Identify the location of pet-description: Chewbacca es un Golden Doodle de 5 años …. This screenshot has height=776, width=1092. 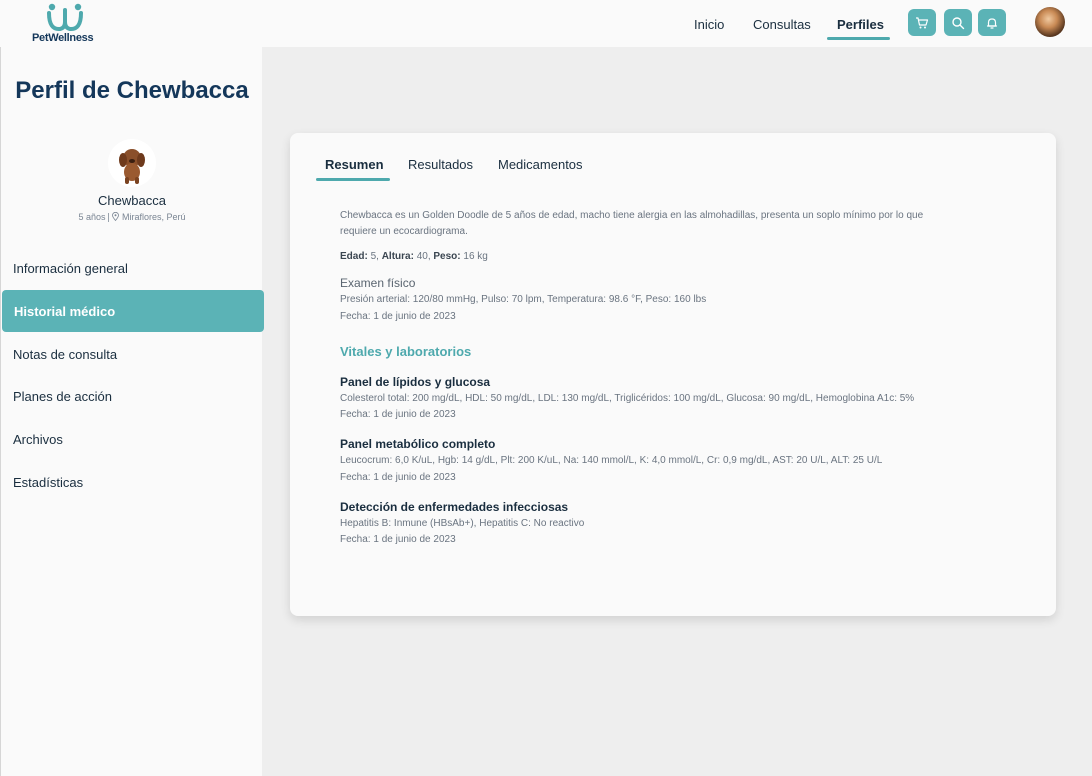
(632, 223).